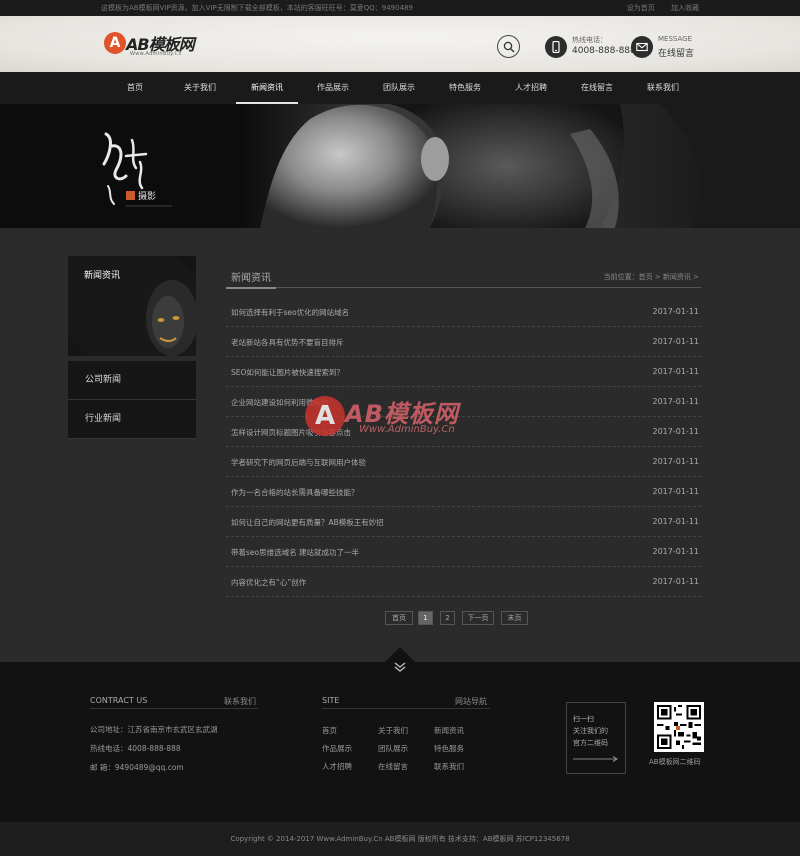 This screenshot has width=800, height=856. What do you see at coordinates (583, 719) in the screenshot?
I see `qr-promo-line: 扫一扫` at bounding box center [583, 719].